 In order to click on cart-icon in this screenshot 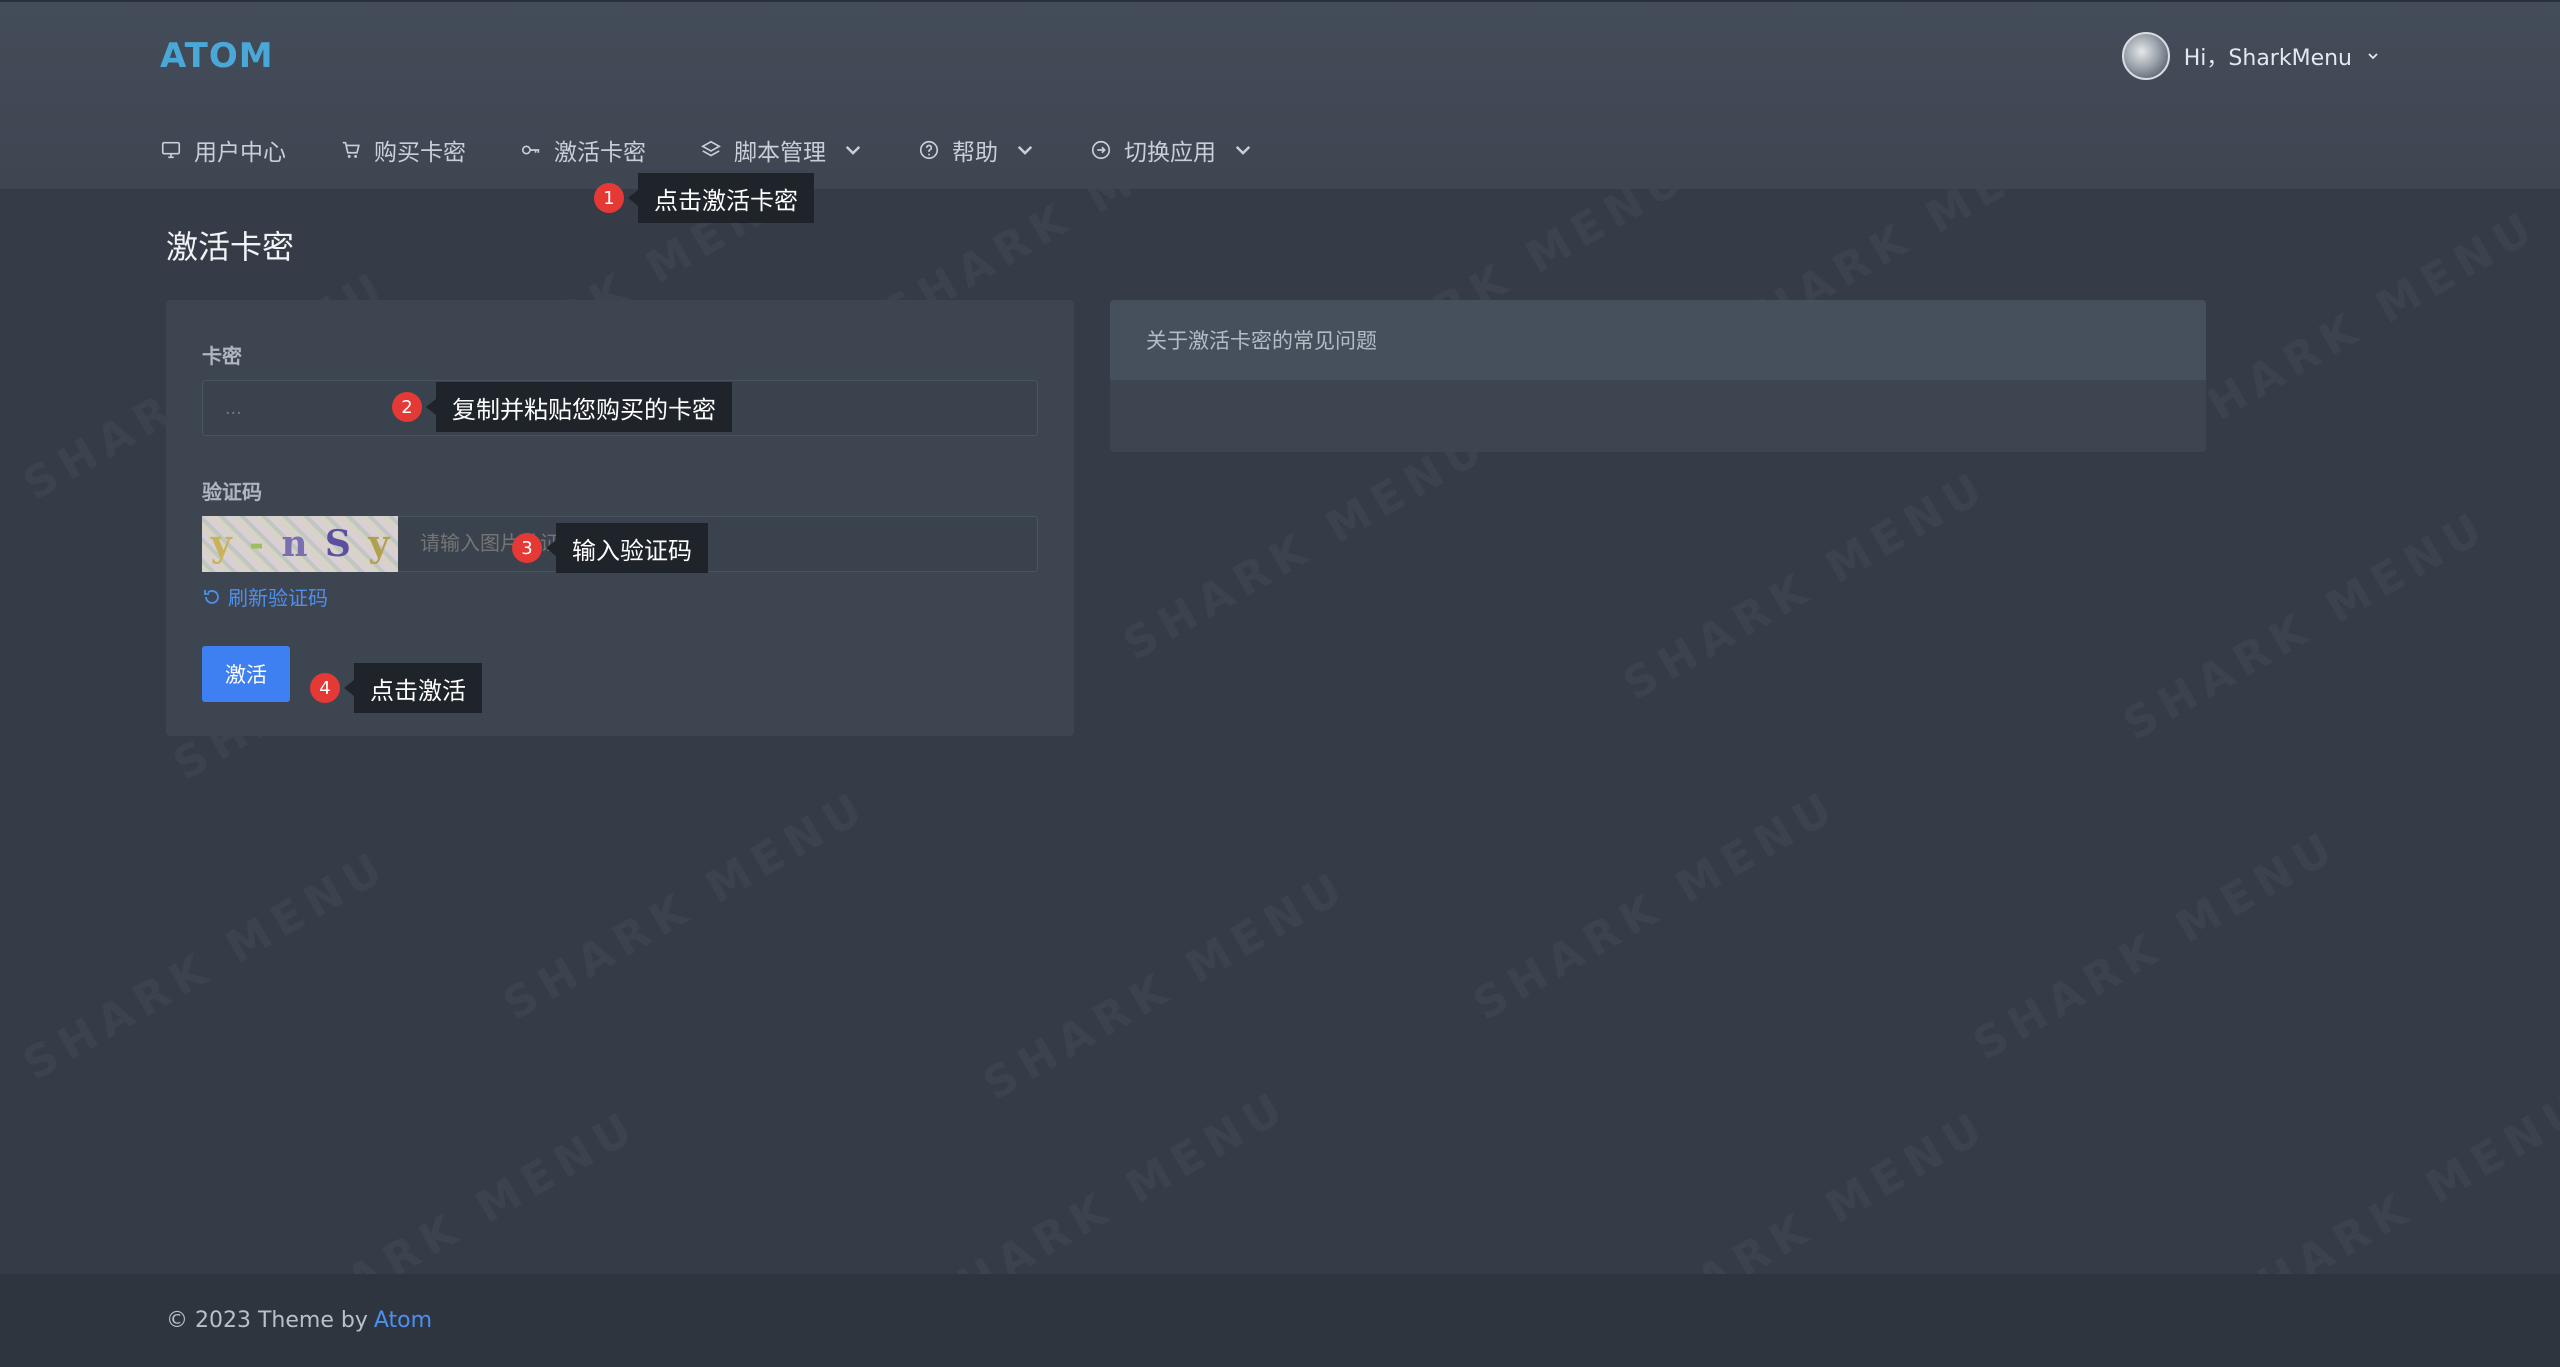, I will do `click(351, 149)`.